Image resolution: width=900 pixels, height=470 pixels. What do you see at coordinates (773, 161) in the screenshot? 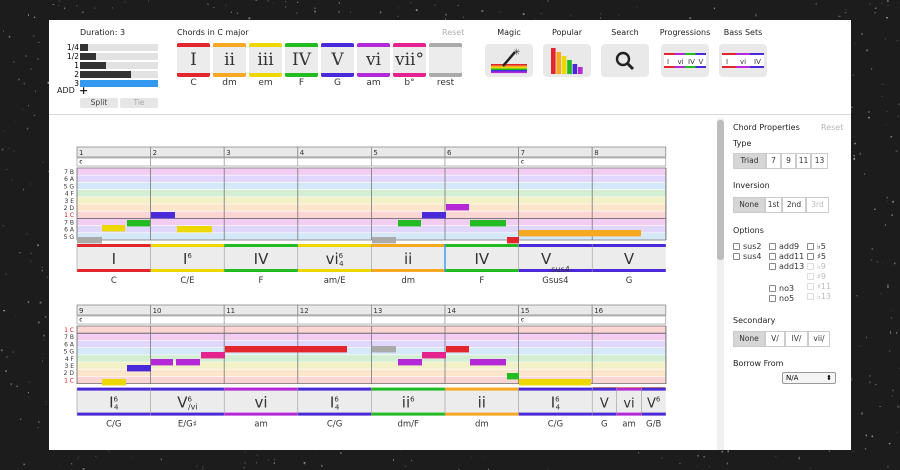
I see `segment-option: 7` at bounding box center [773, 161].